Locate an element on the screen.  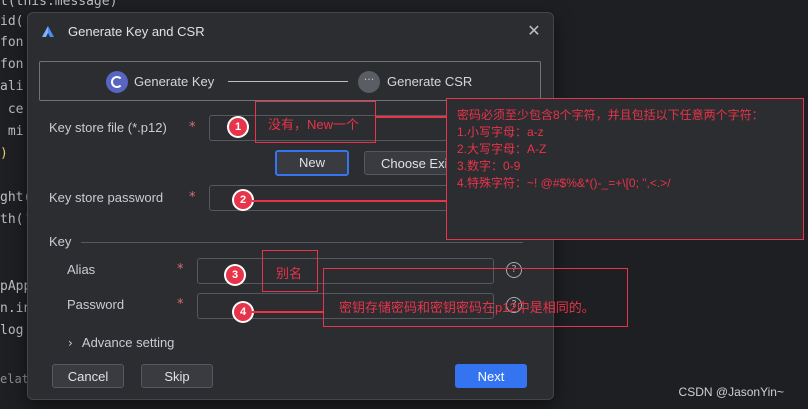
close-icon: ✕ is located at coordinates (534, 31).